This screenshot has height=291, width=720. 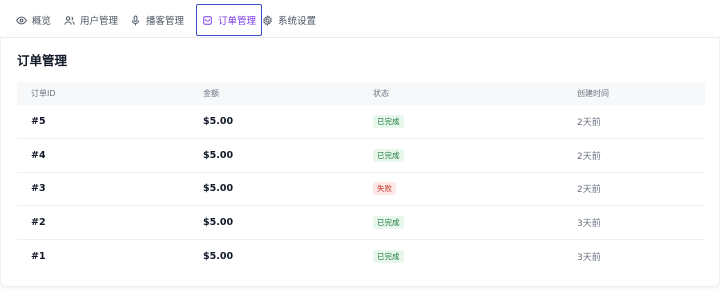 I want to click on tab-podcasts: 播客管理, so click(x=157, y=20).